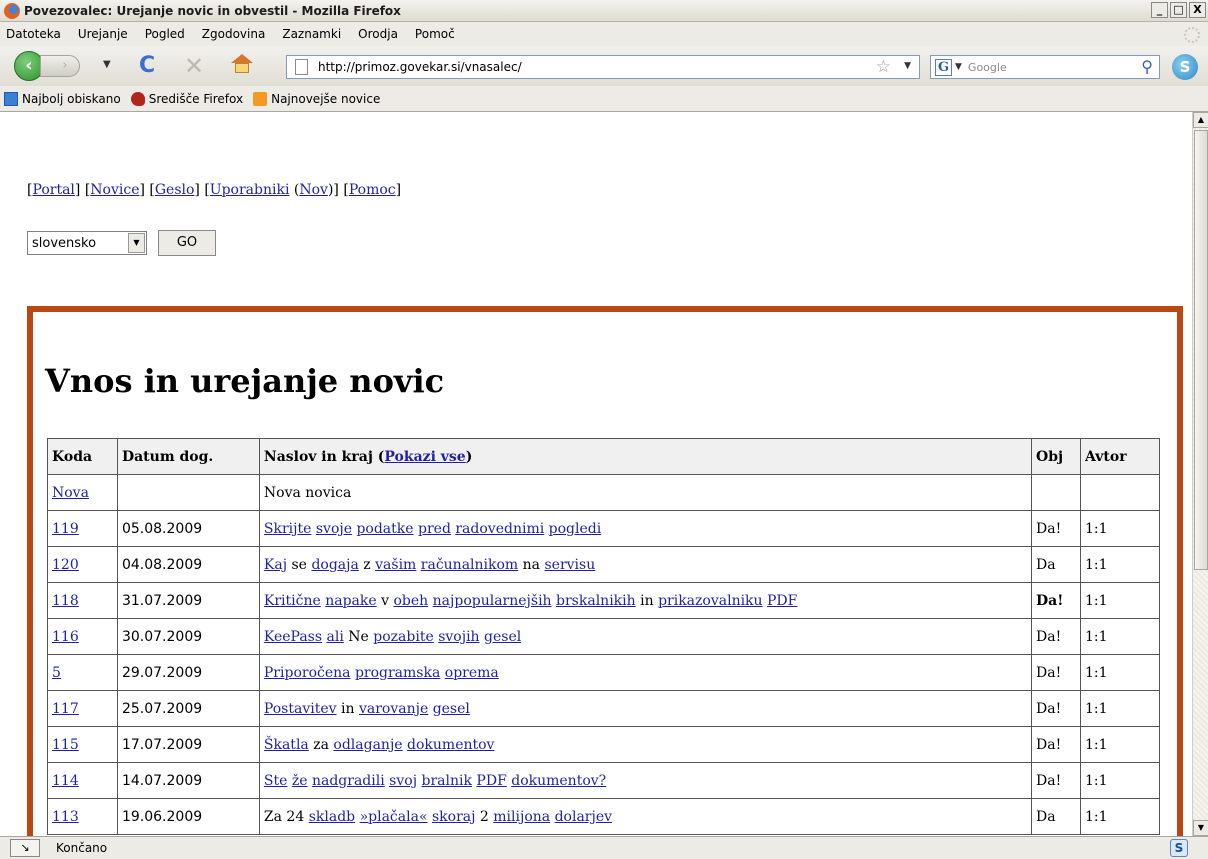  I want to click on title-word-link: oprema, so click(472, 673).